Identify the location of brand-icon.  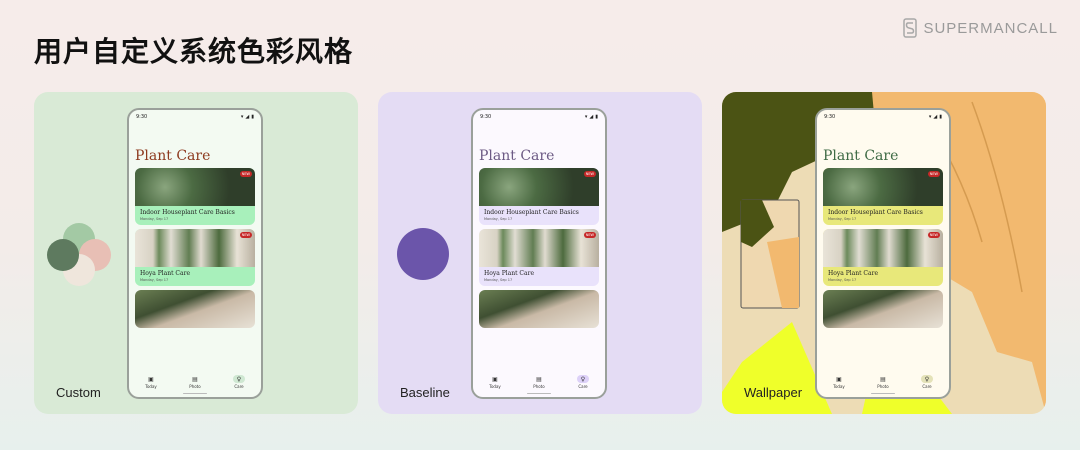
(910, 28).